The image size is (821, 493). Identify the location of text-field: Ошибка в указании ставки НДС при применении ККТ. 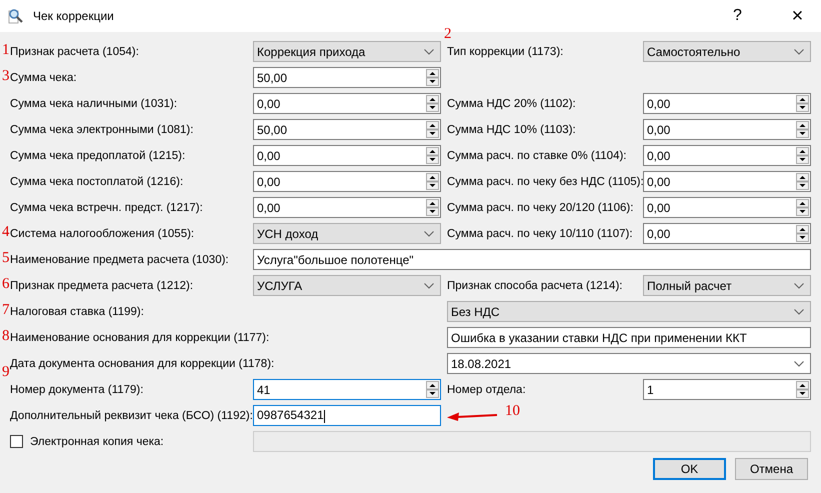
(629, 337).